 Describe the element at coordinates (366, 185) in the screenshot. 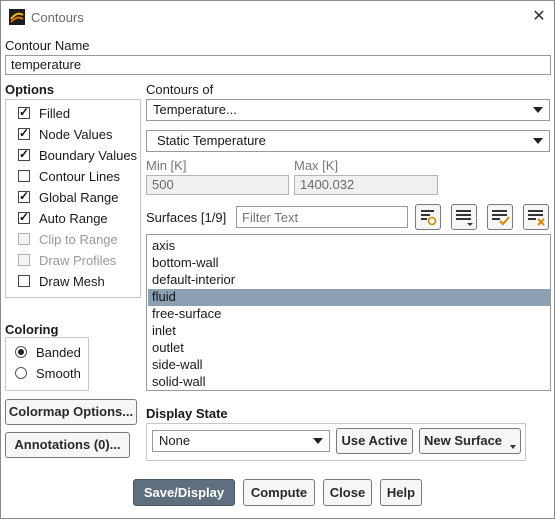

I see `max-input: 1400.032` at that location.